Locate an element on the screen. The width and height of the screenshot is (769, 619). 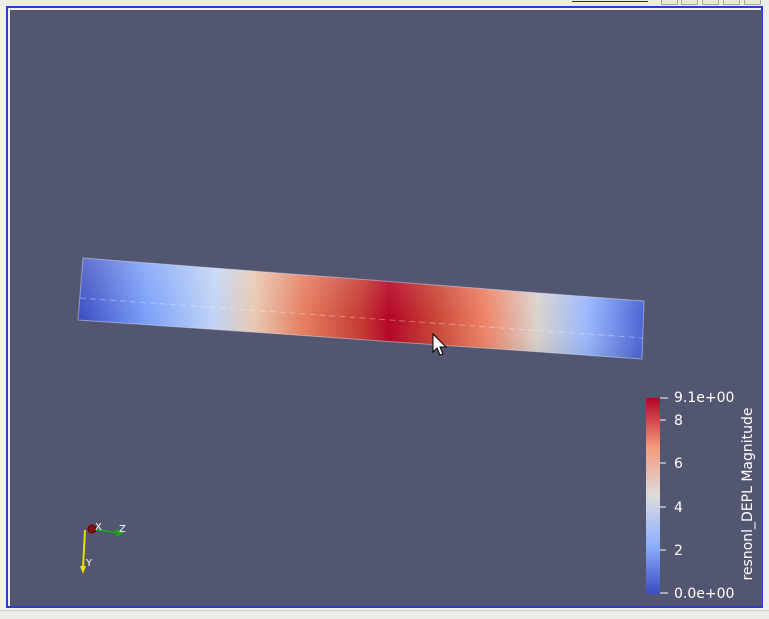
scalar-bar-min-label: 0.0e+00 is located at coordinates (704, 594).